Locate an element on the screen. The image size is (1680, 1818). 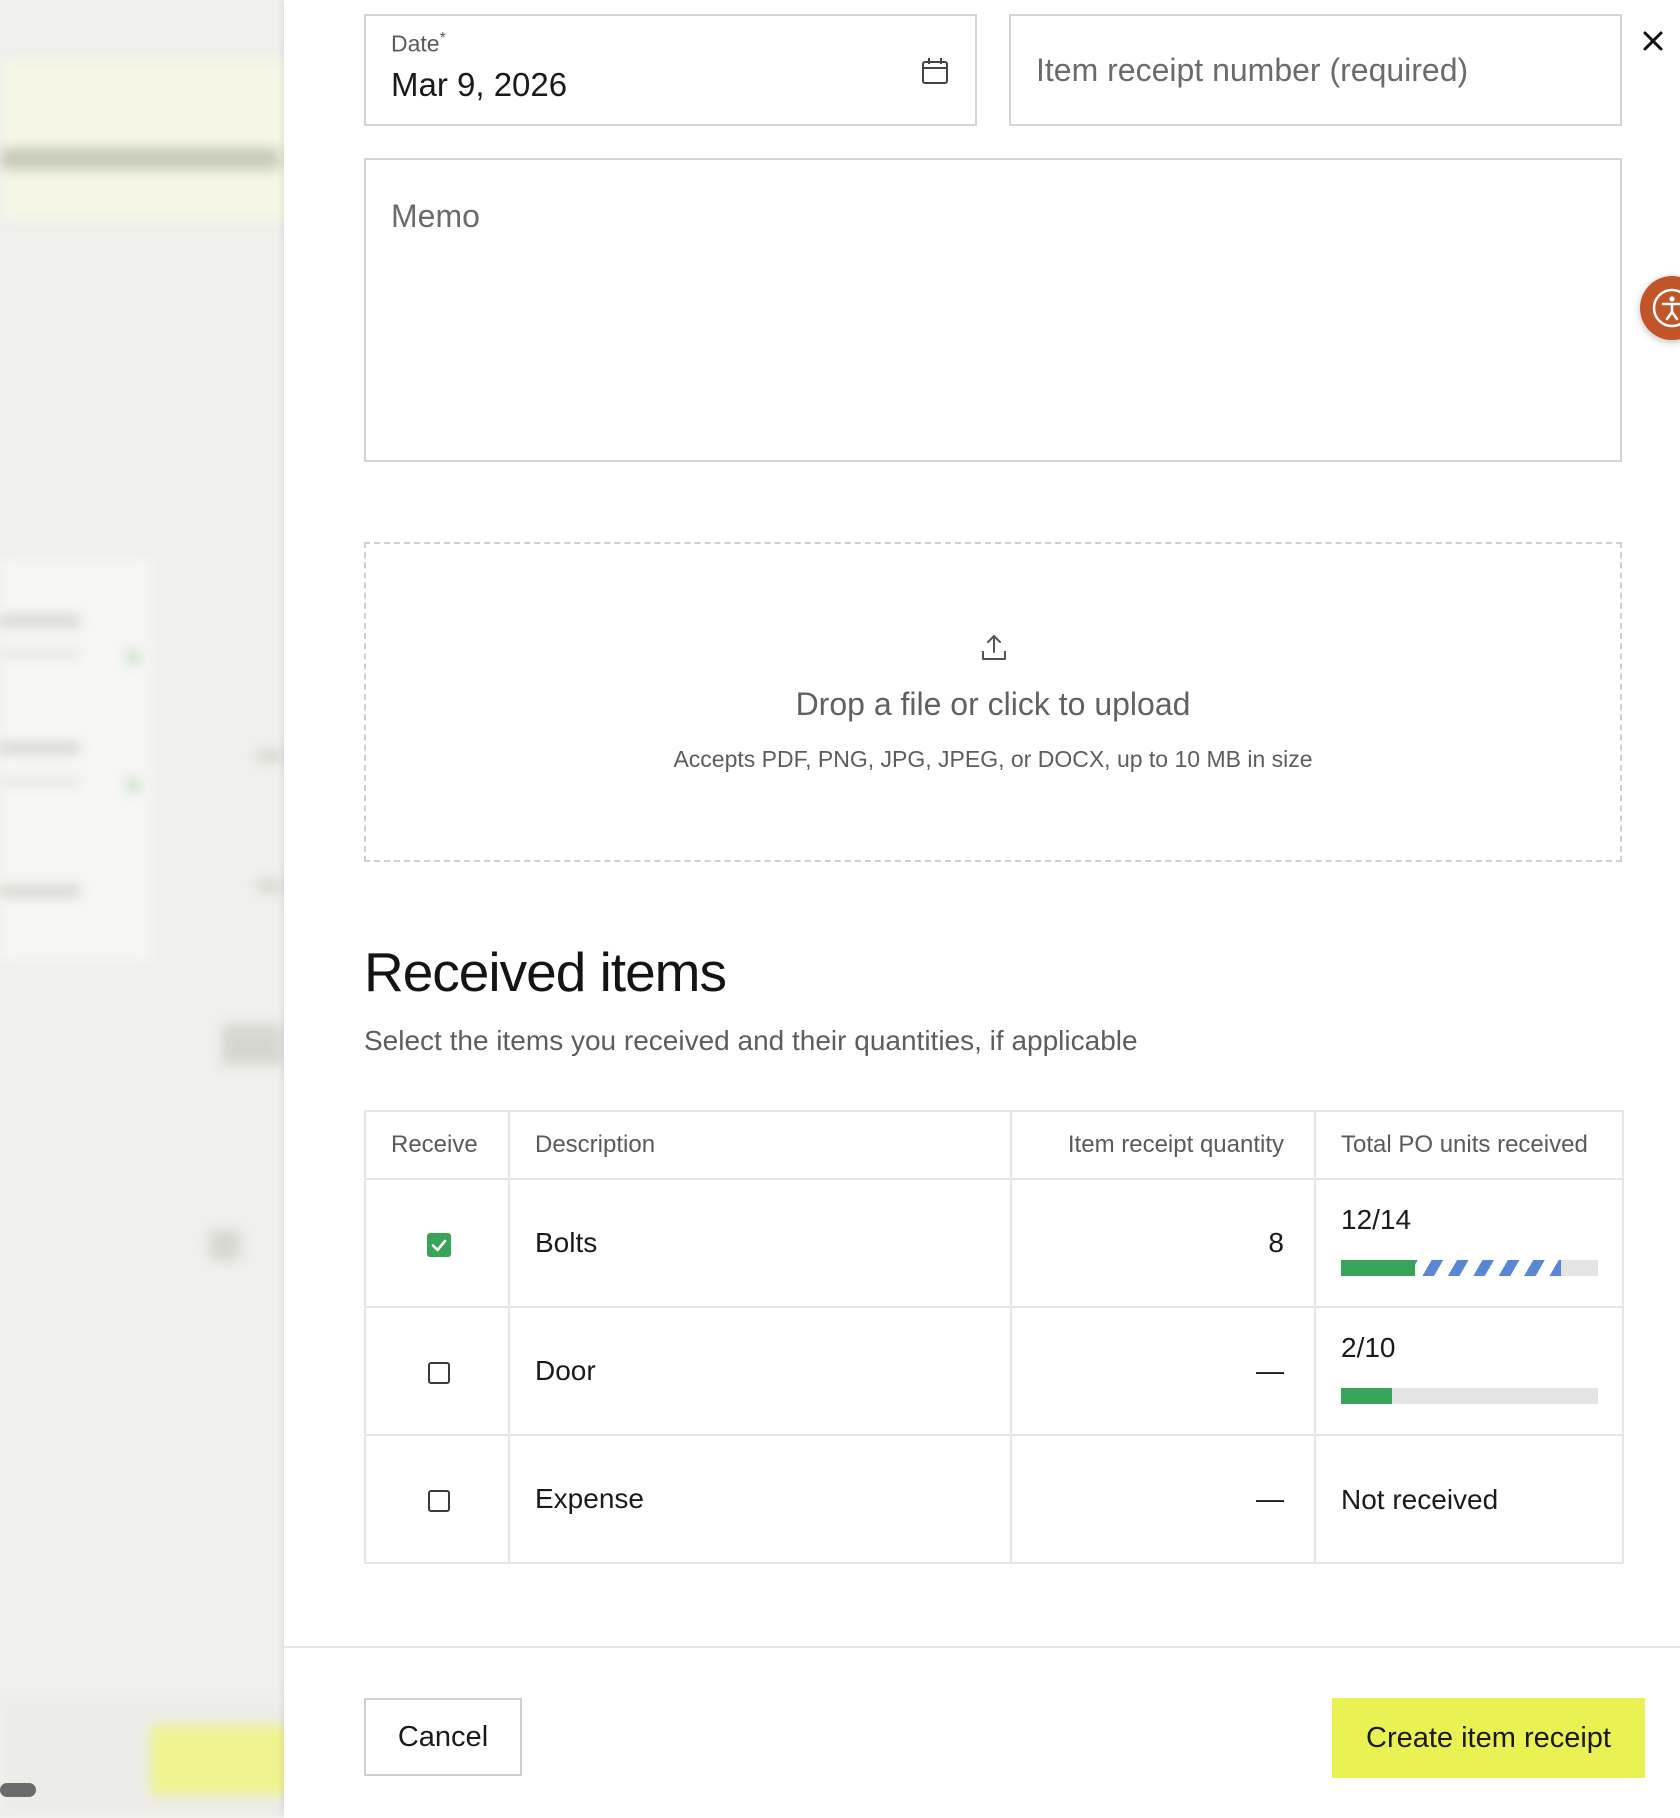
date-label: Date* is located at coordinates (418, 43).